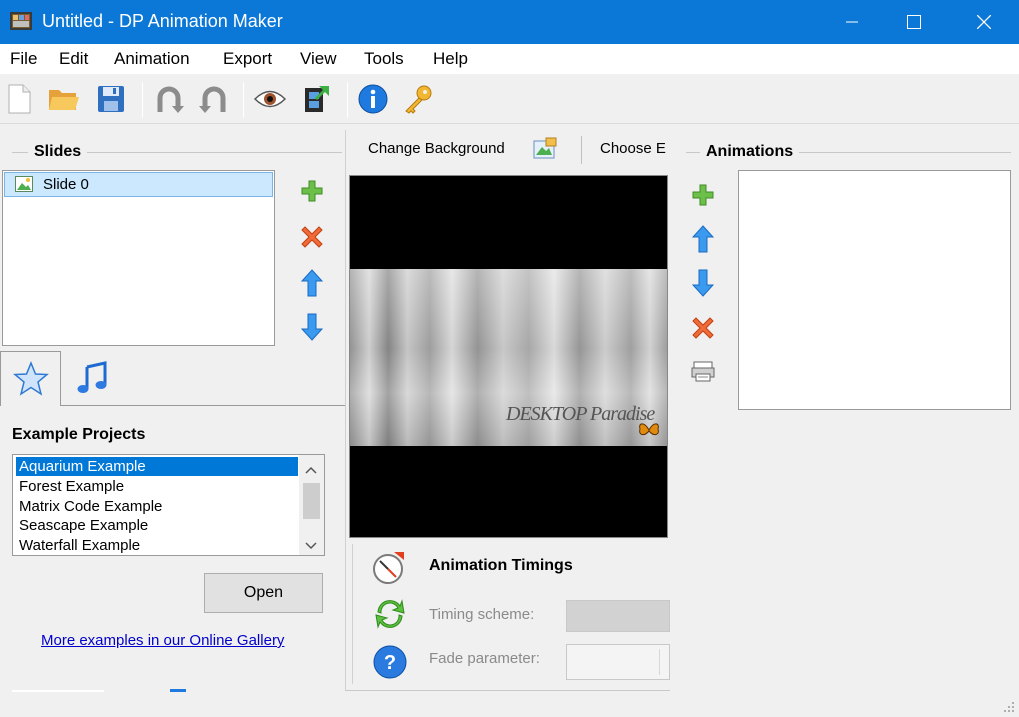  Describe the element at coordinates (984, 22) in the screenshot. I see `close-button` at that location.